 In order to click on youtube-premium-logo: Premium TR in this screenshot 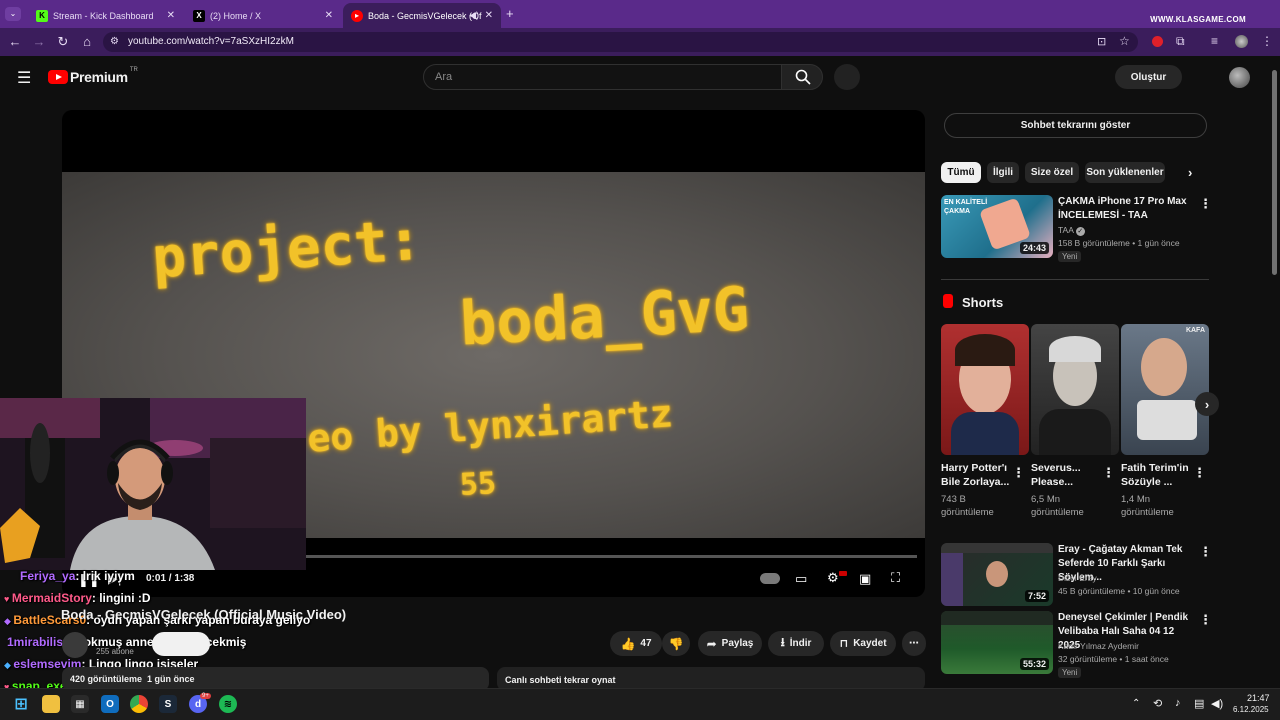, I will do `click(93, 76)`.